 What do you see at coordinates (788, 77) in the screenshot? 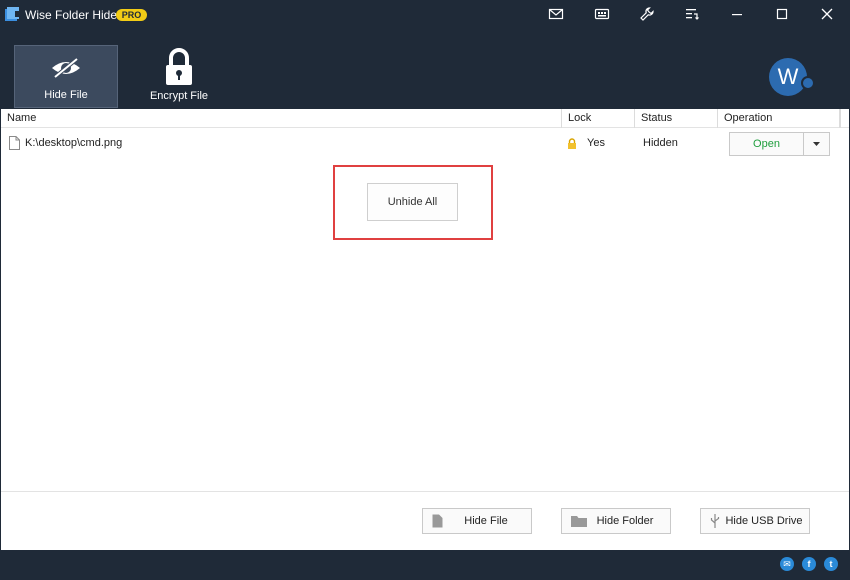
I see `user-avatar: W` at bounding box center [788, 77].